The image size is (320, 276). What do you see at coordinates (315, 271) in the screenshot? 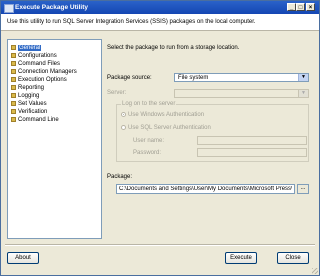
I see `resize-grip` at bounding box center [315, 271].